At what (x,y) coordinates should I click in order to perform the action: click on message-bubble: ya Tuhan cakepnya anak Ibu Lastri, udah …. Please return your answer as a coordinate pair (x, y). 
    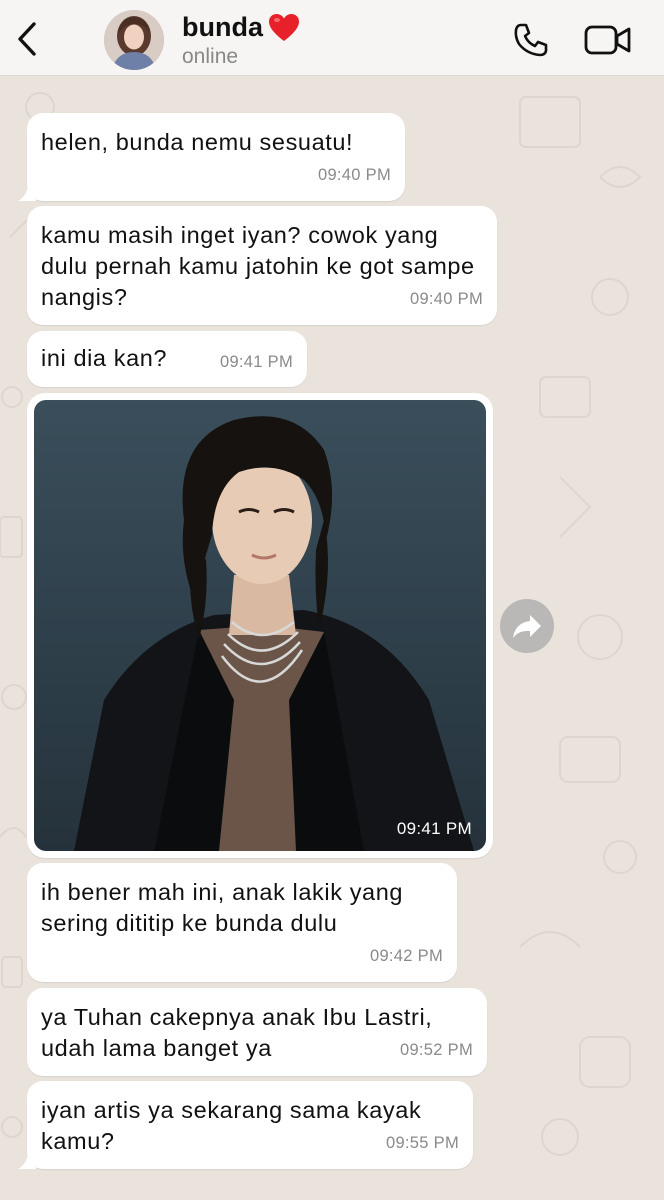
    Looking at the image, I should click on (257, 1032).